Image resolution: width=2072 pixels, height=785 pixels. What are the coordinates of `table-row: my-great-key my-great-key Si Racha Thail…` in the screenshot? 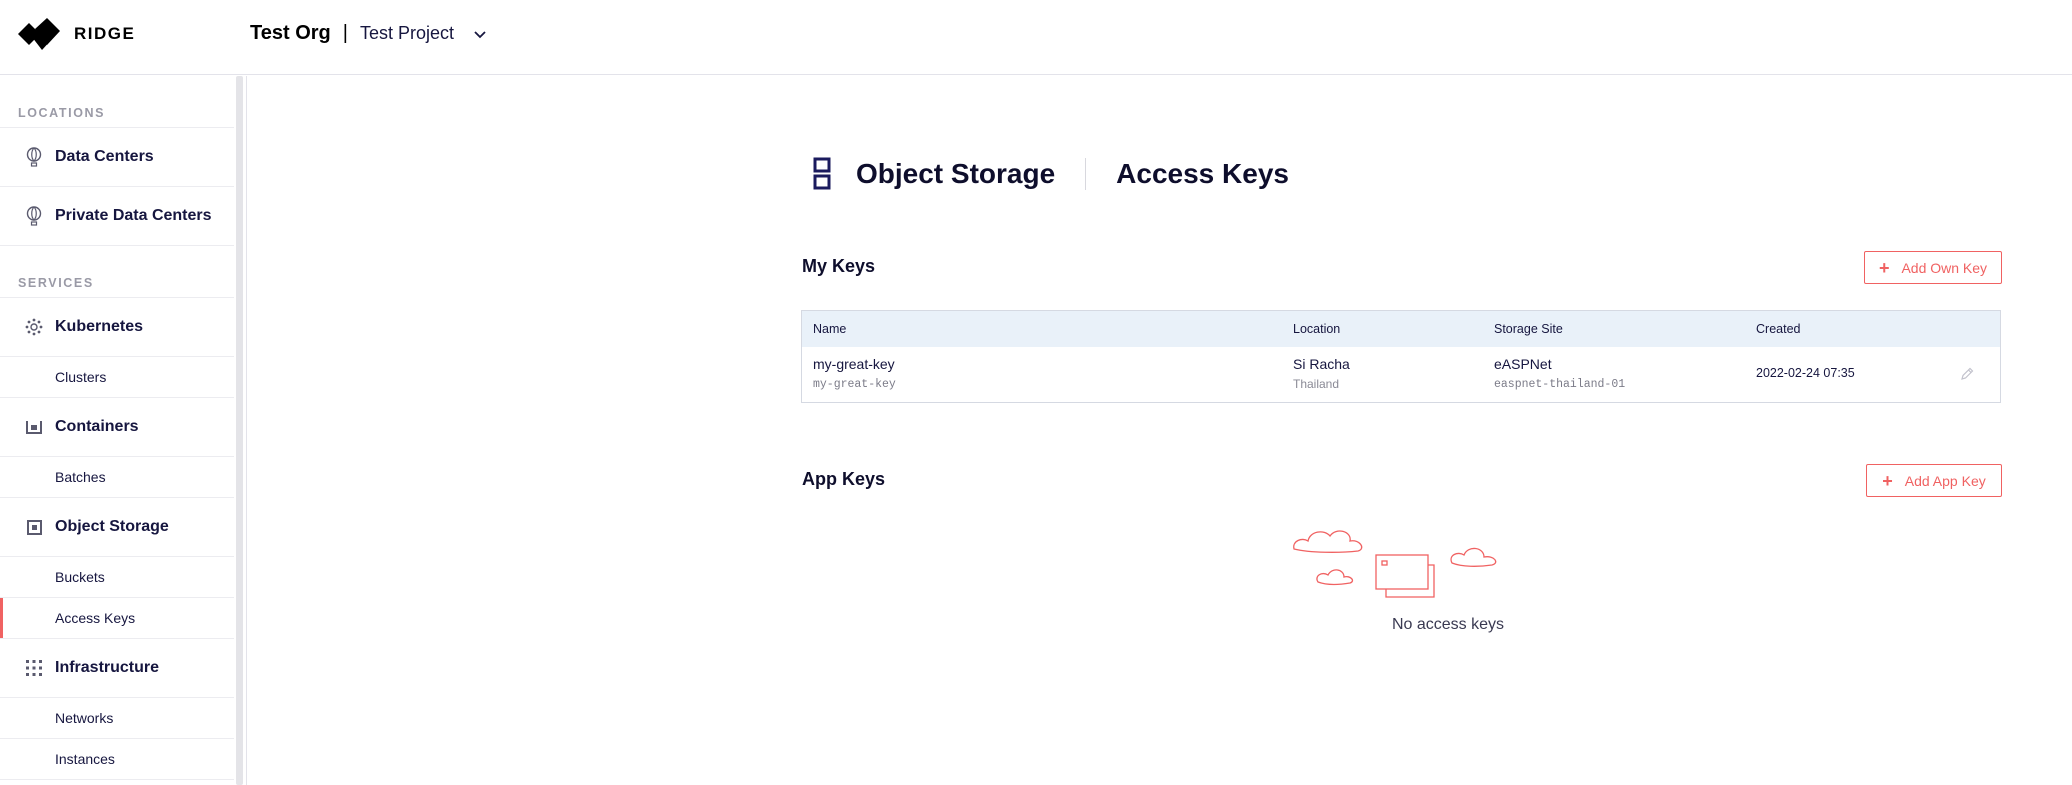 It's located at (1401, 374).